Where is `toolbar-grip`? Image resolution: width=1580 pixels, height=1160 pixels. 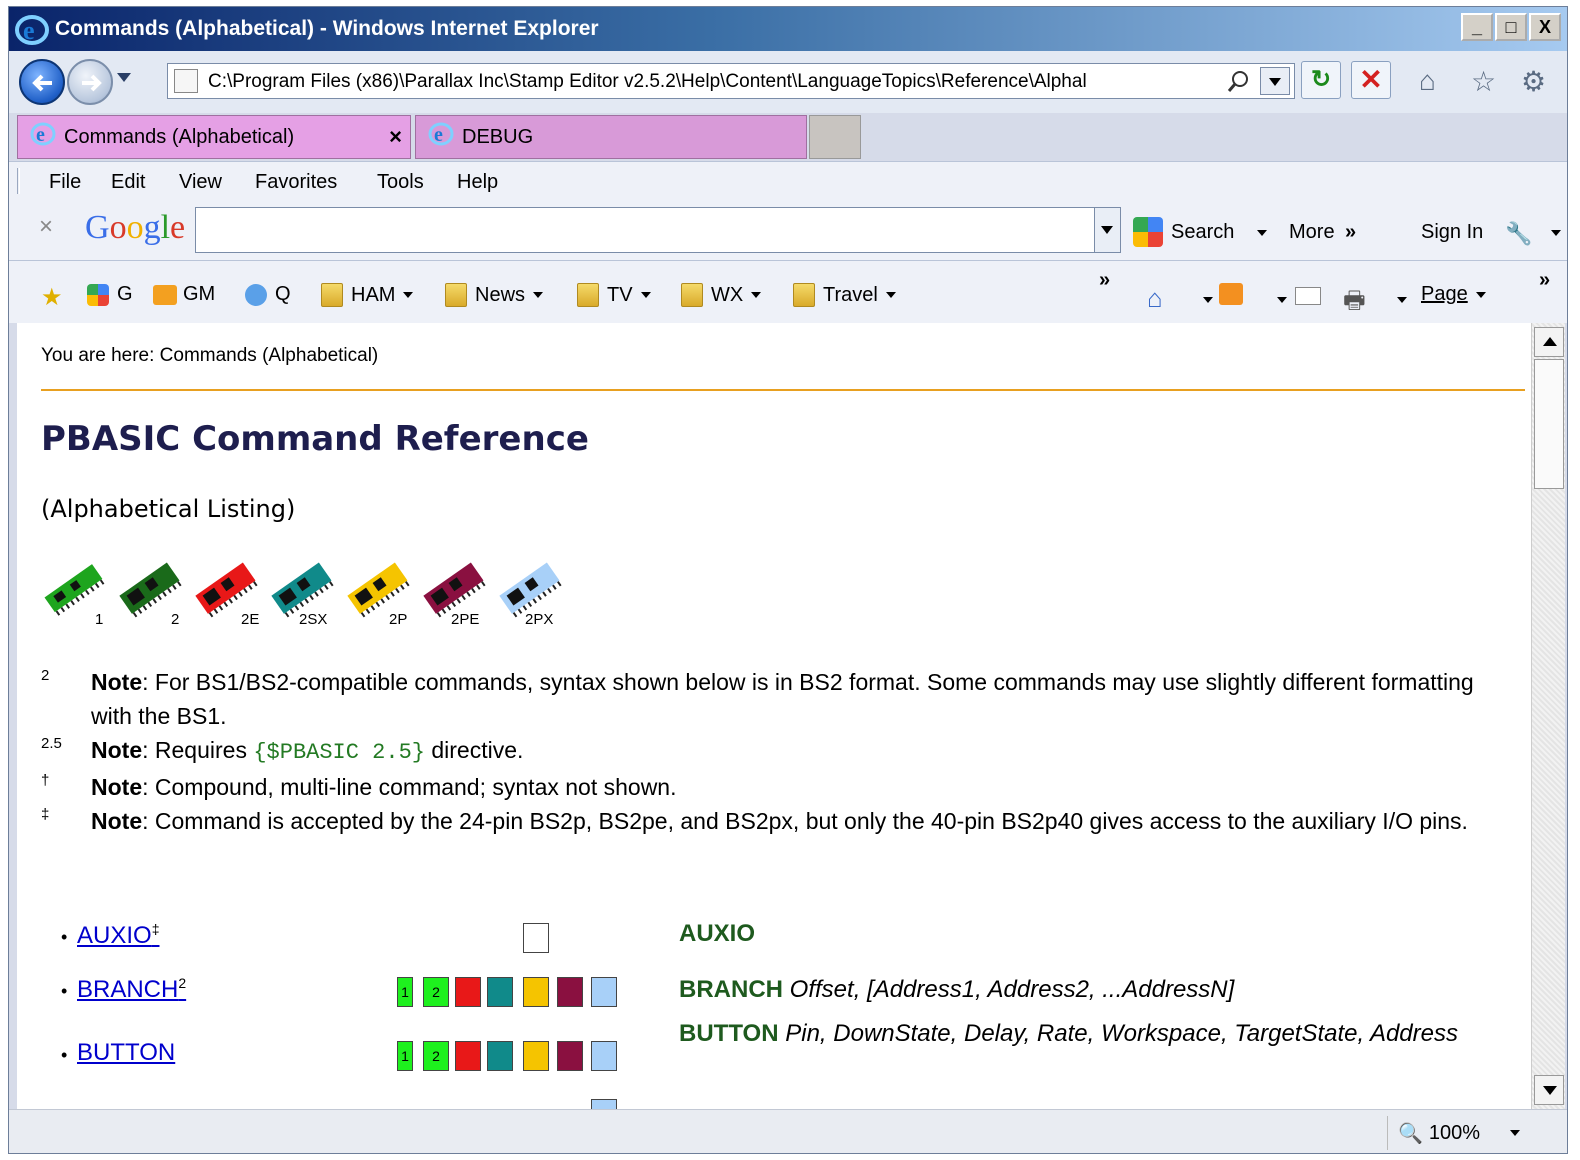 toolbar-grip is located at coordinates (18, 181).